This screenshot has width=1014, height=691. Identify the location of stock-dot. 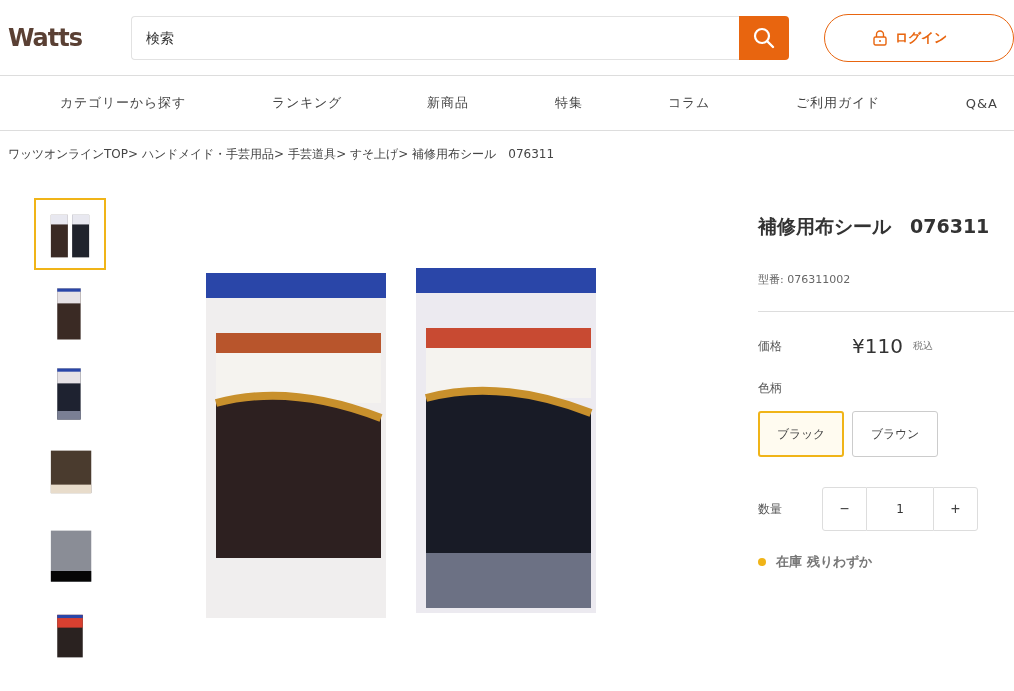
(762, 562).